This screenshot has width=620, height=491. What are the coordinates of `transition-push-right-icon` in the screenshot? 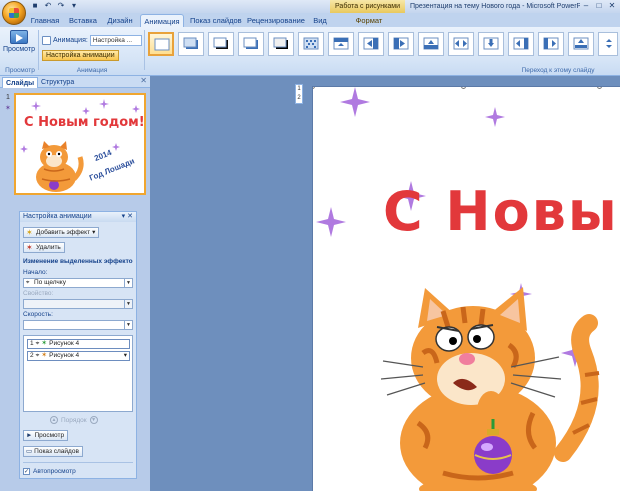 It's located at (551, 43).